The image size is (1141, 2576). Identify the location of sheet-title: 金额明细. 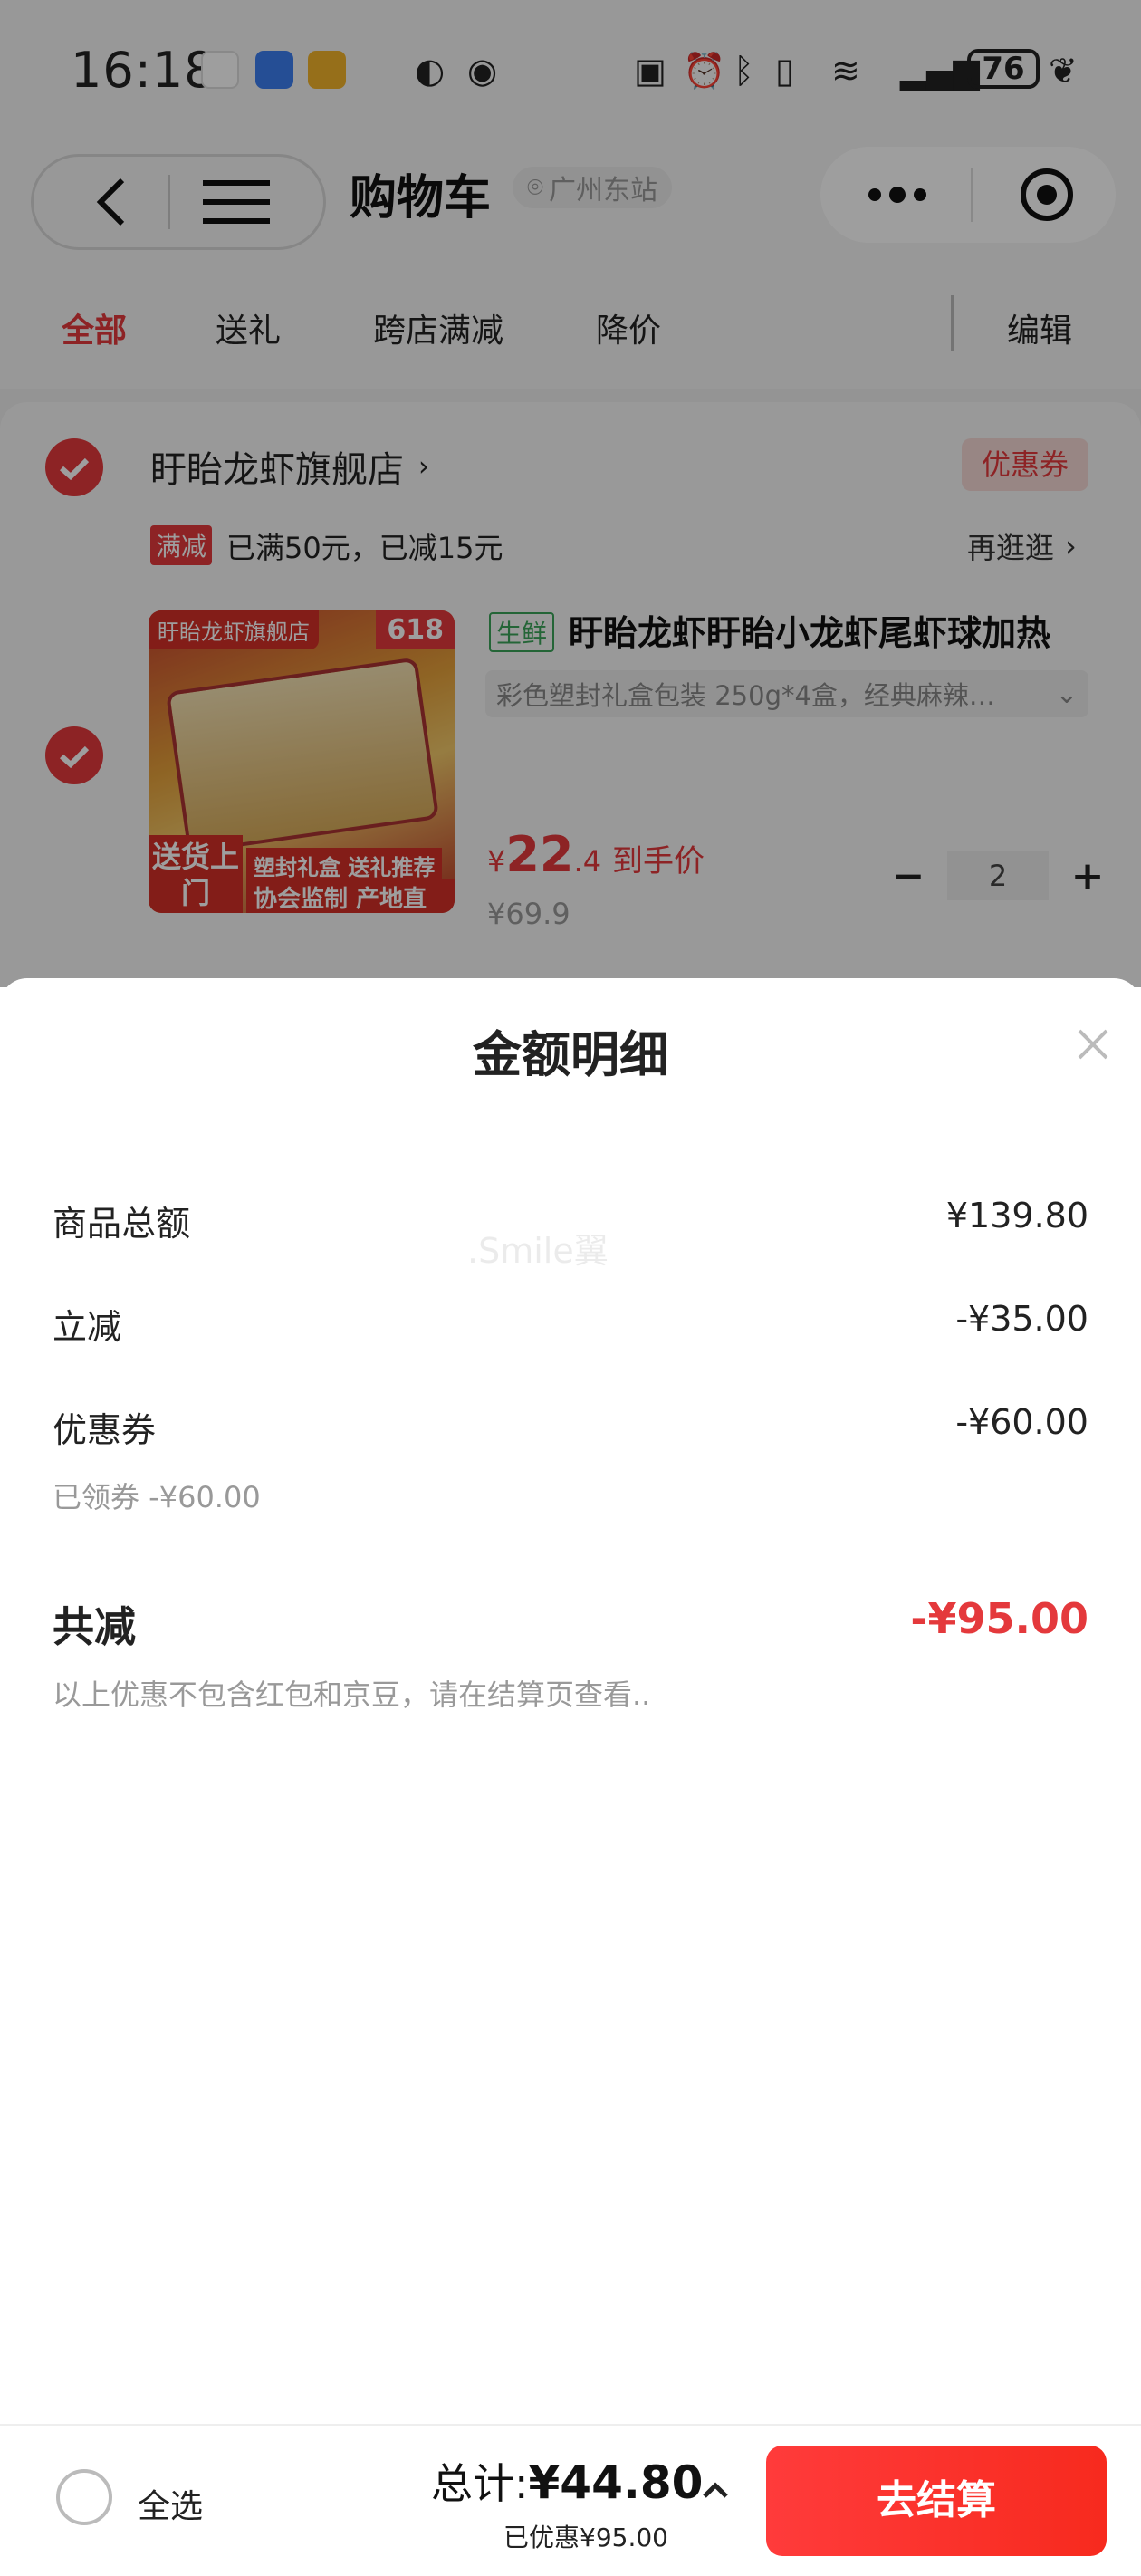
(570, 1054).